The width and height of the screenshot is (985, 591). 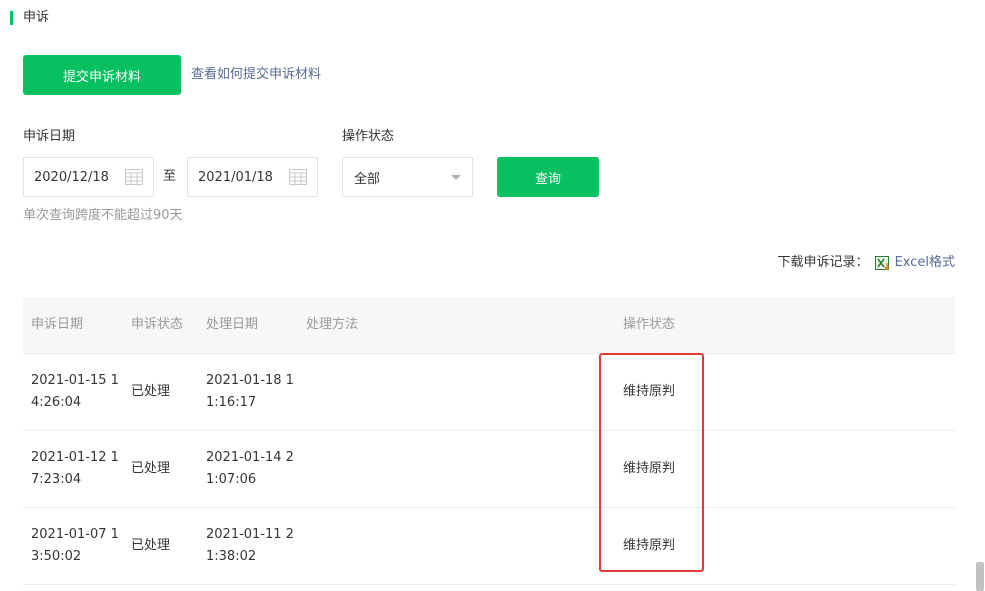 What do you see at coordinates (882, 263) in the screenshot?
I see `excel-icon` at bounding box center [882, 263].